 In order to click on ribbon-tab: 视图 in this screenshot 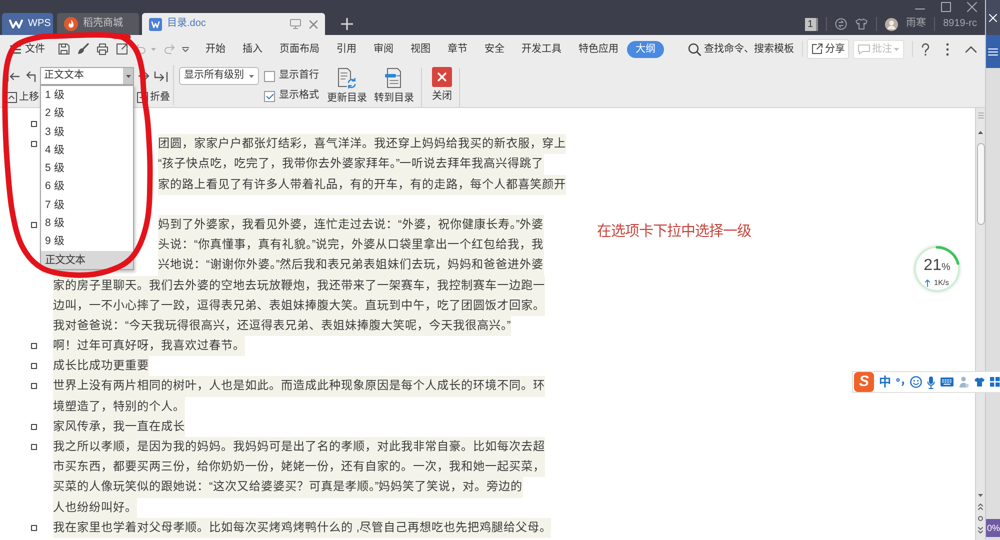, I will do `click(420, 49)`.